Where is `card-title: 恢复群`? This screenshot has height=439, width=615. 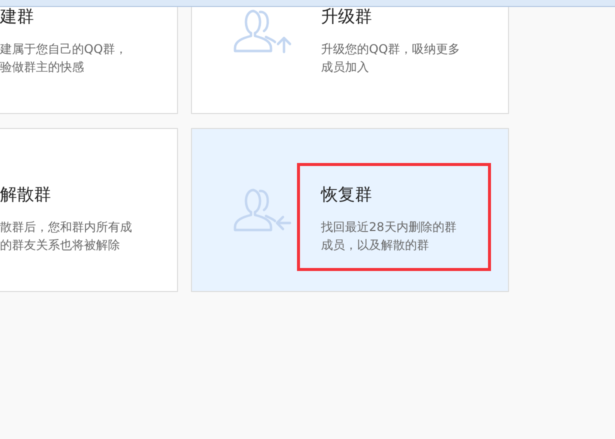 card-title: 恢复群 is located at coordinates (347, 195).